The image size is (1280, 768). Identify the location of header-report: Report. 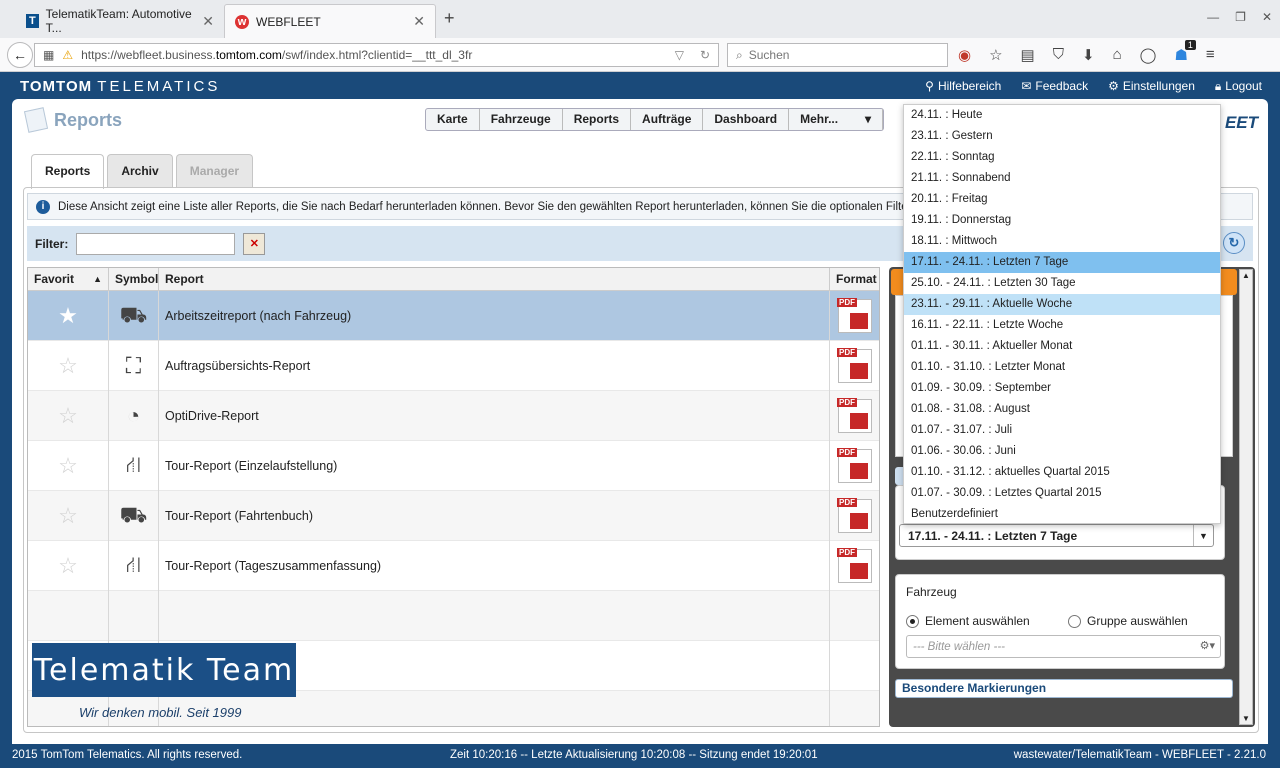
(494, 279).